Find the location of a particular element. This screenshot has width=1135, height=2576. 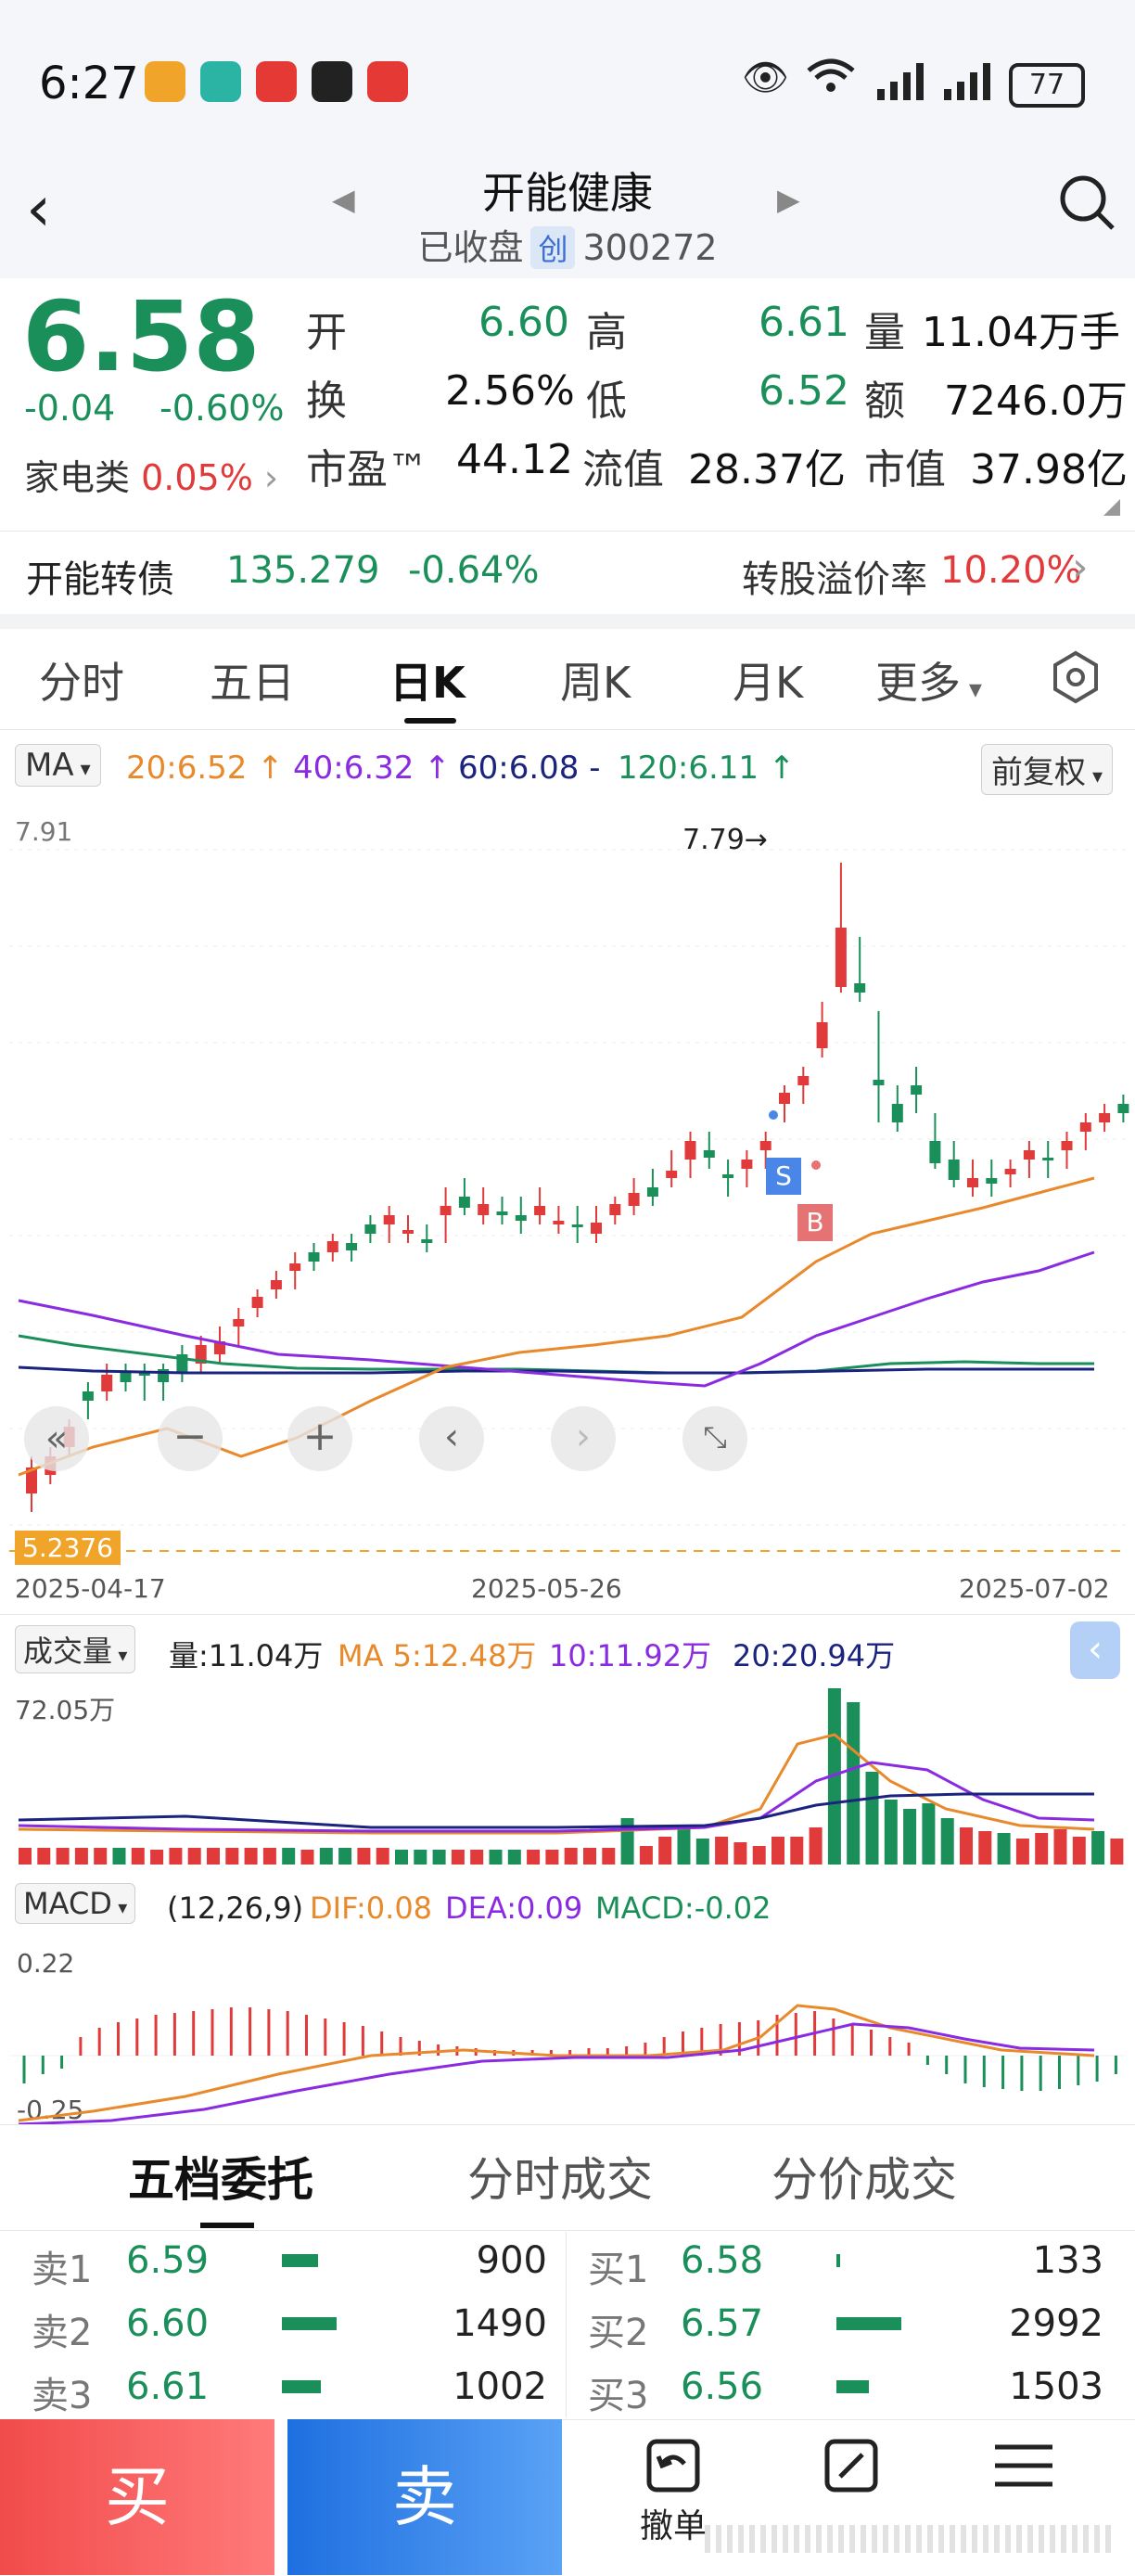

adjust-select: 前复权 ▾ is located at coordinates (1047, 769).